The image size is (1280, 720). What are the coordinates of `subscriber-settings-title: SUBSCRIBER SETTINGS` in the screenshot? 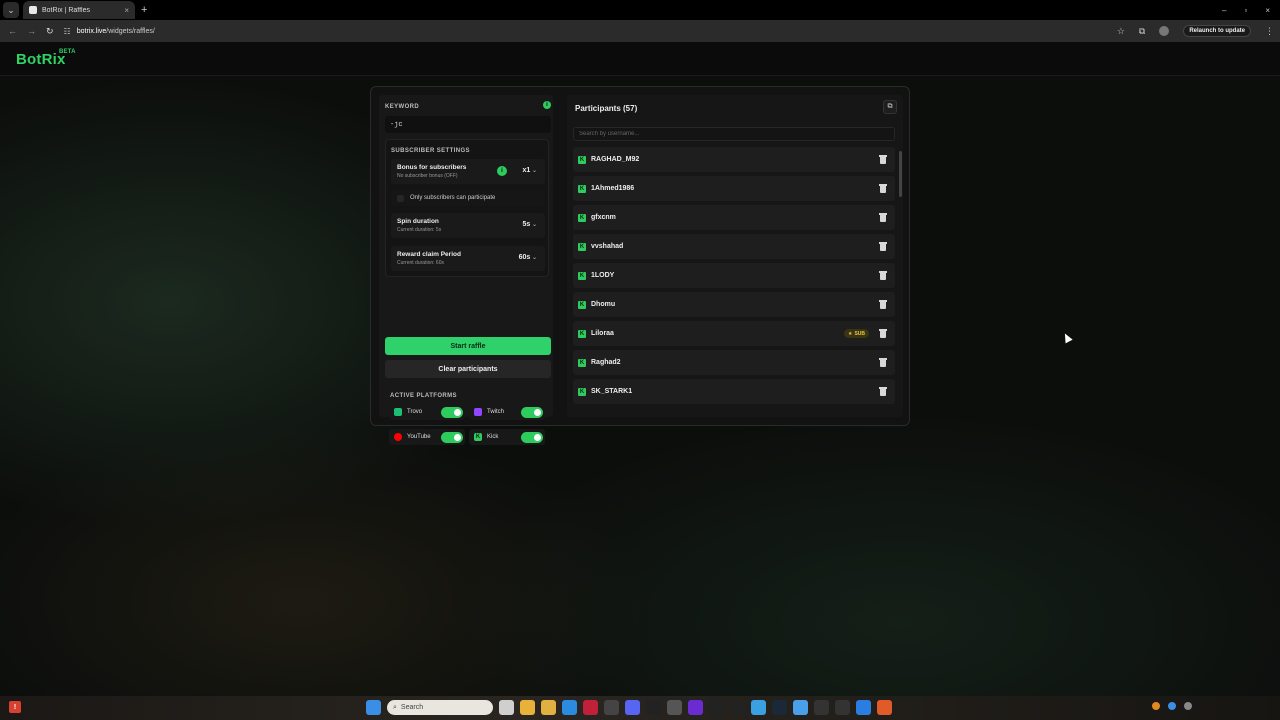 It's located at (430, 151).